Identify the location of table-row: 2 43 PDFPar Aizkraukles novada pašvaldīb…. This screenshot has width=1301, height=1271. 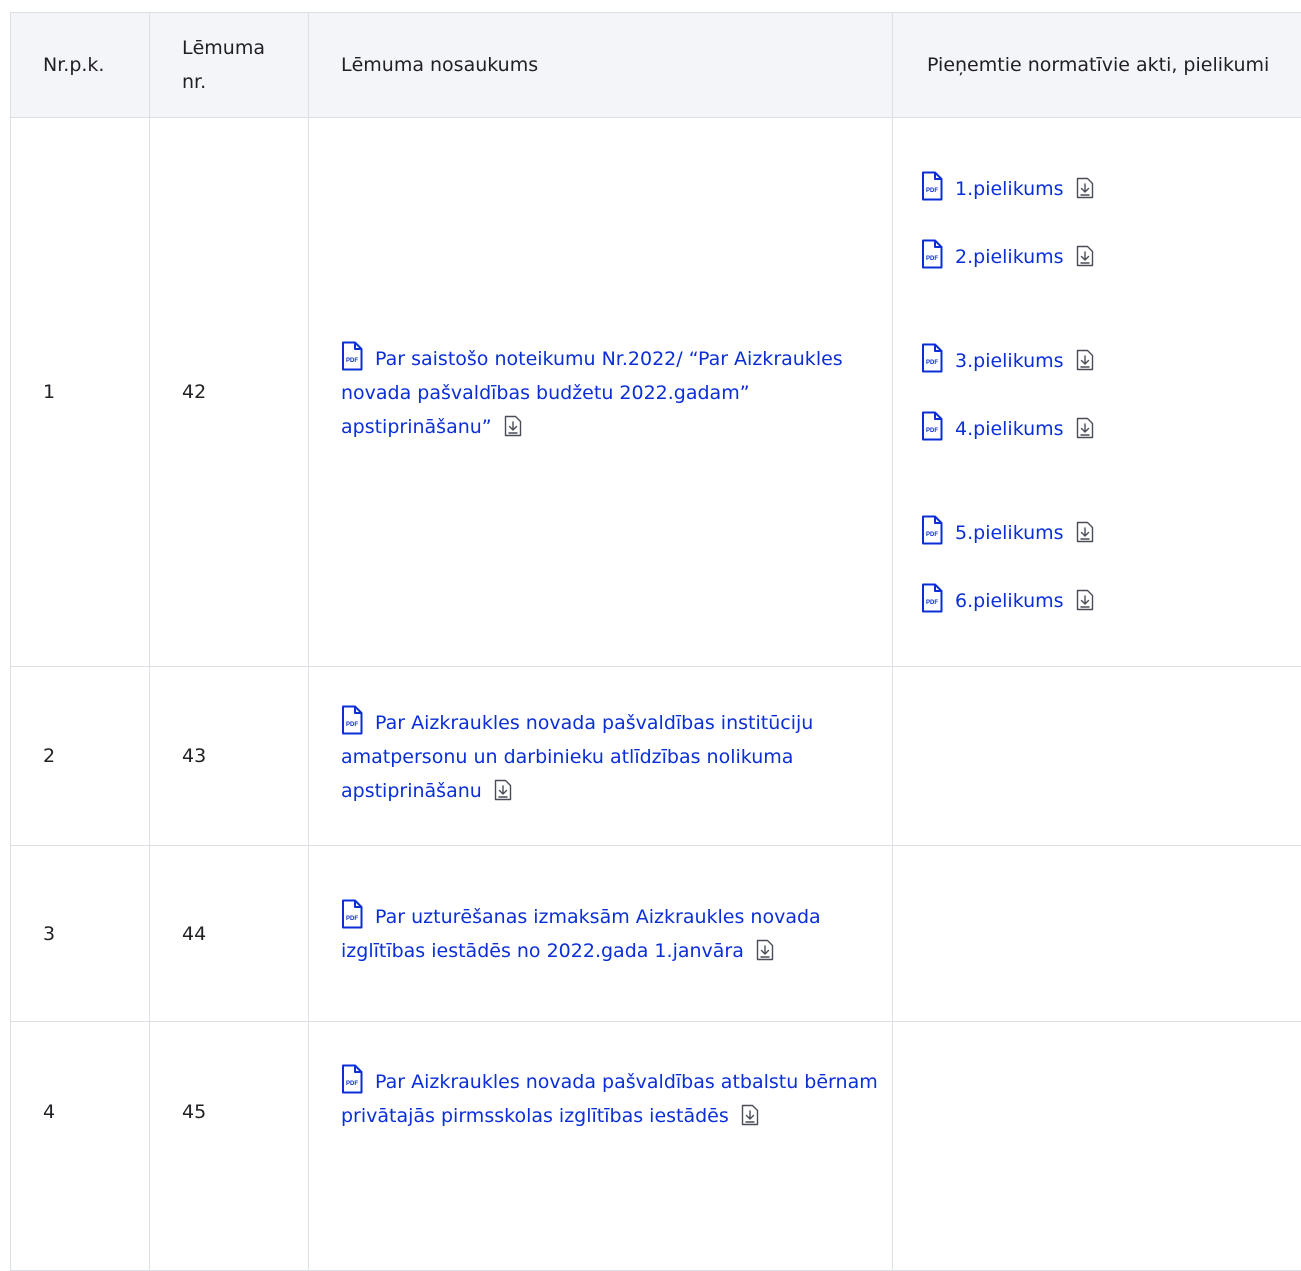
(656, 756).